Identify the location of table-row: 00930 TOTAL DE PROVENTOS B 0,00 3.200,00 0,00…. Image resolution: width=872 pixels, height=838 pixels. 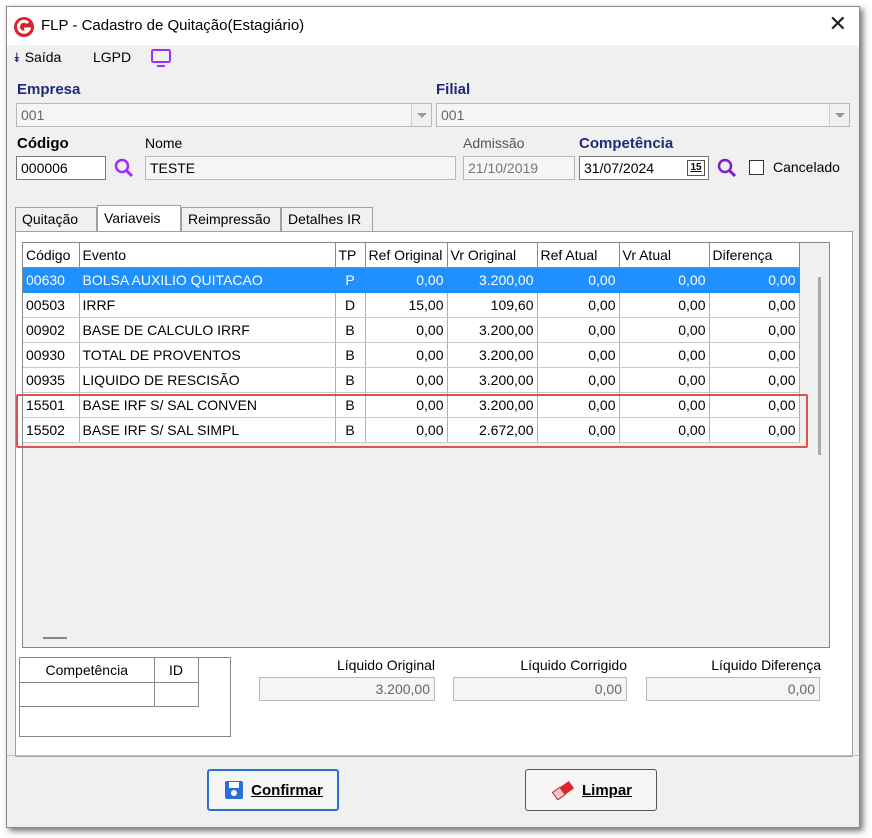
(411, 355).